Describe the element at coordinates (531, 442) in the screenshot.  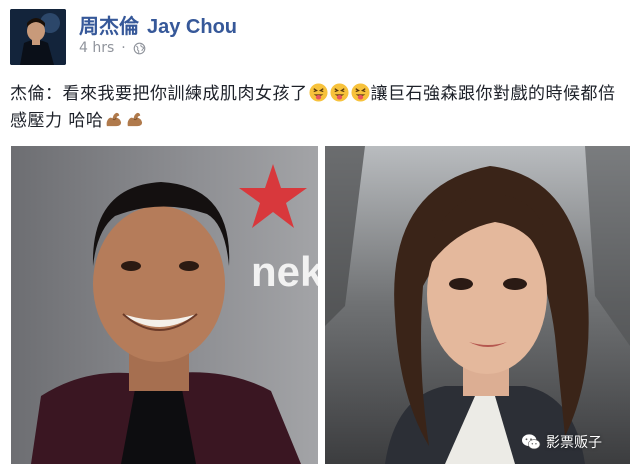
I see `wechat-icon` at that location.